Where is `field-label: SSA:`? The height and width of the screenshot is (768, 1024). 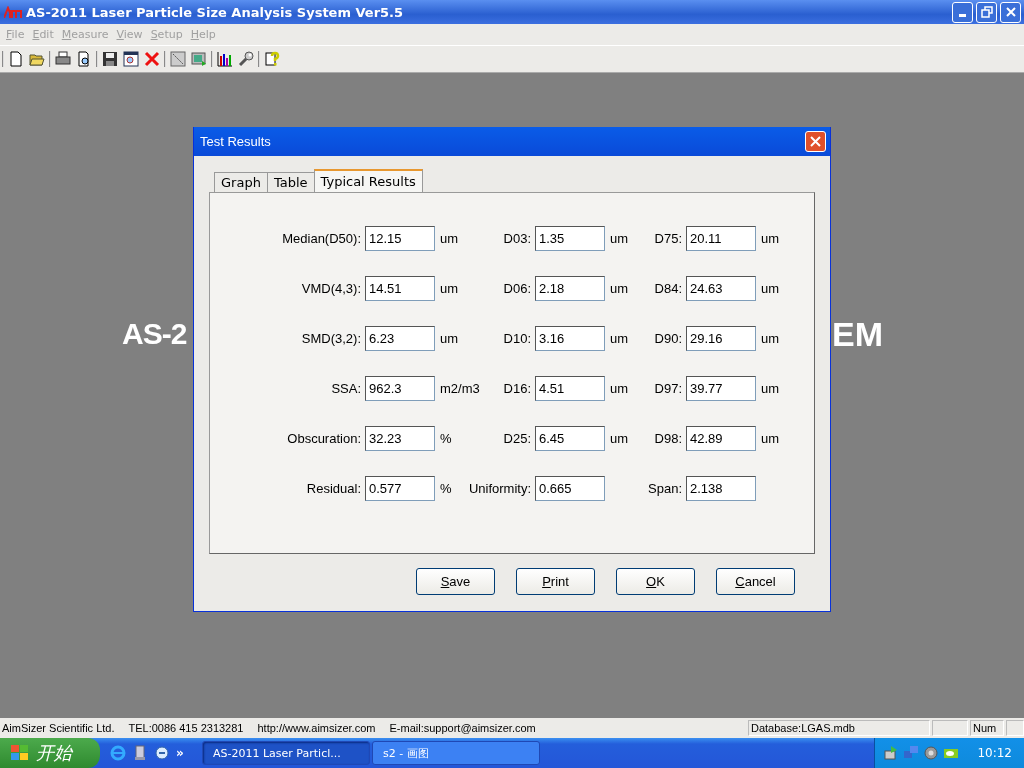
field-label: SSA: is located at coordinates (346, 388).